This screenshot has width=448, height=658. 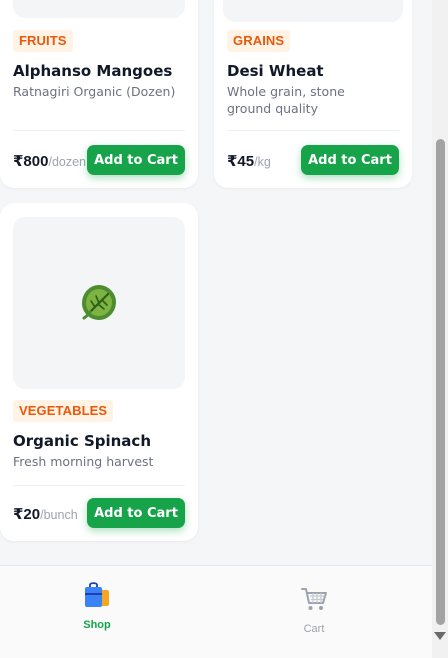 What do you see at coordinates (93, 71) in the screenshot?
I see `product-name: Alphanso Mangoes` at bounding box center [93, 71].